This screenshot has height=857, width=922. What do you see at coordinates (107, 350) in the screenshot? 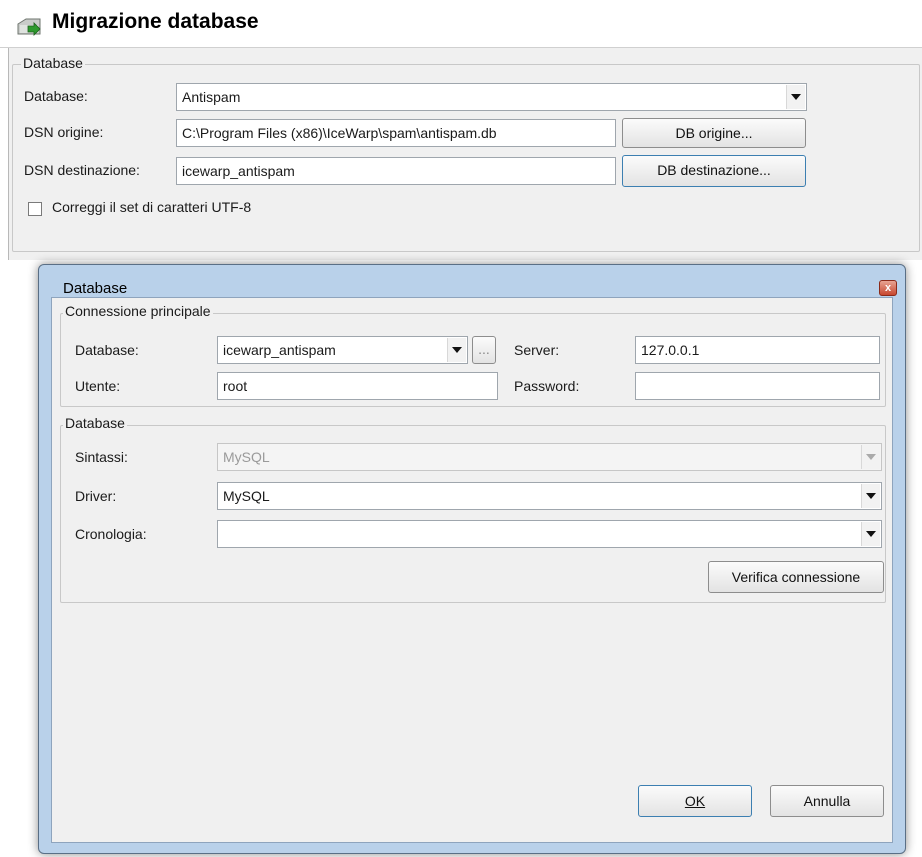
I see `conn-database-label: Database:` at bounding box center [107, 350].